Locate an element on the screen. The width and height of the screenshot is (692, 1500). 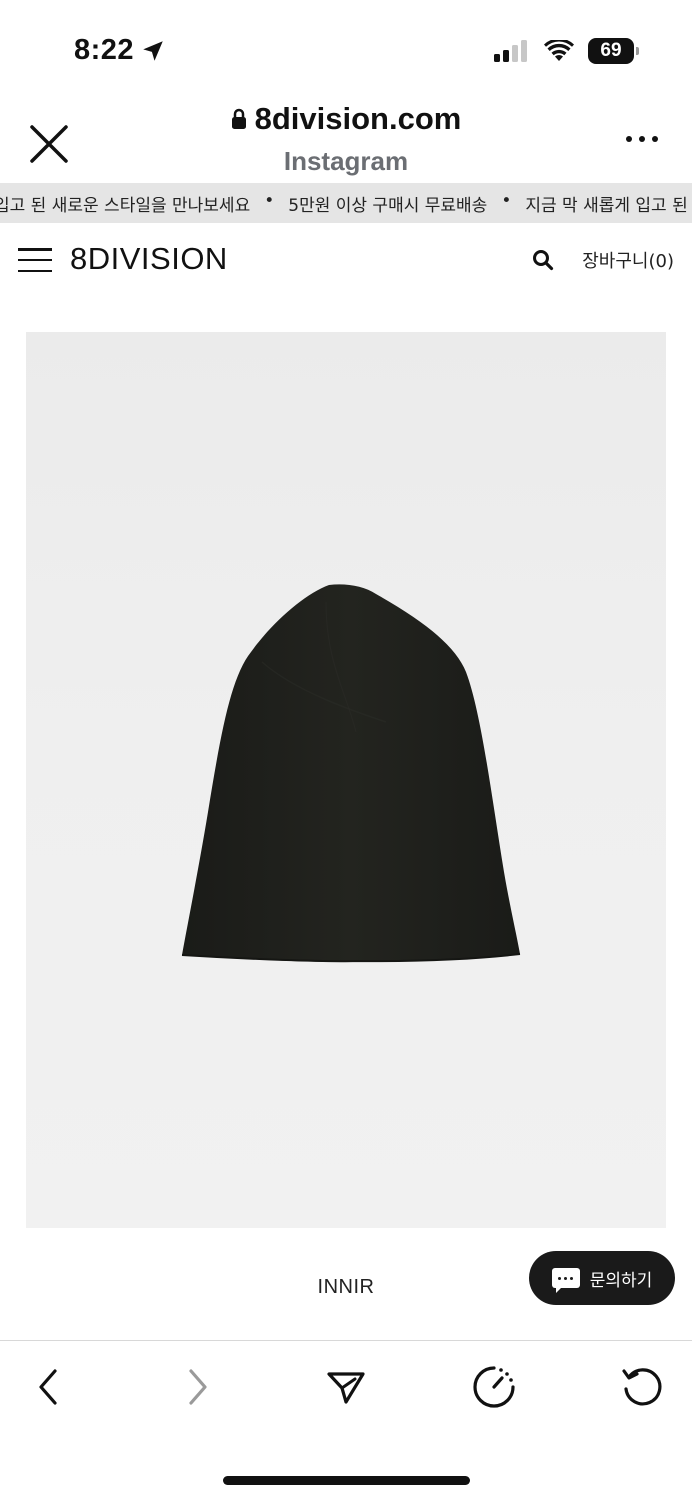
more-options-button is located at coordinates (642, 139).